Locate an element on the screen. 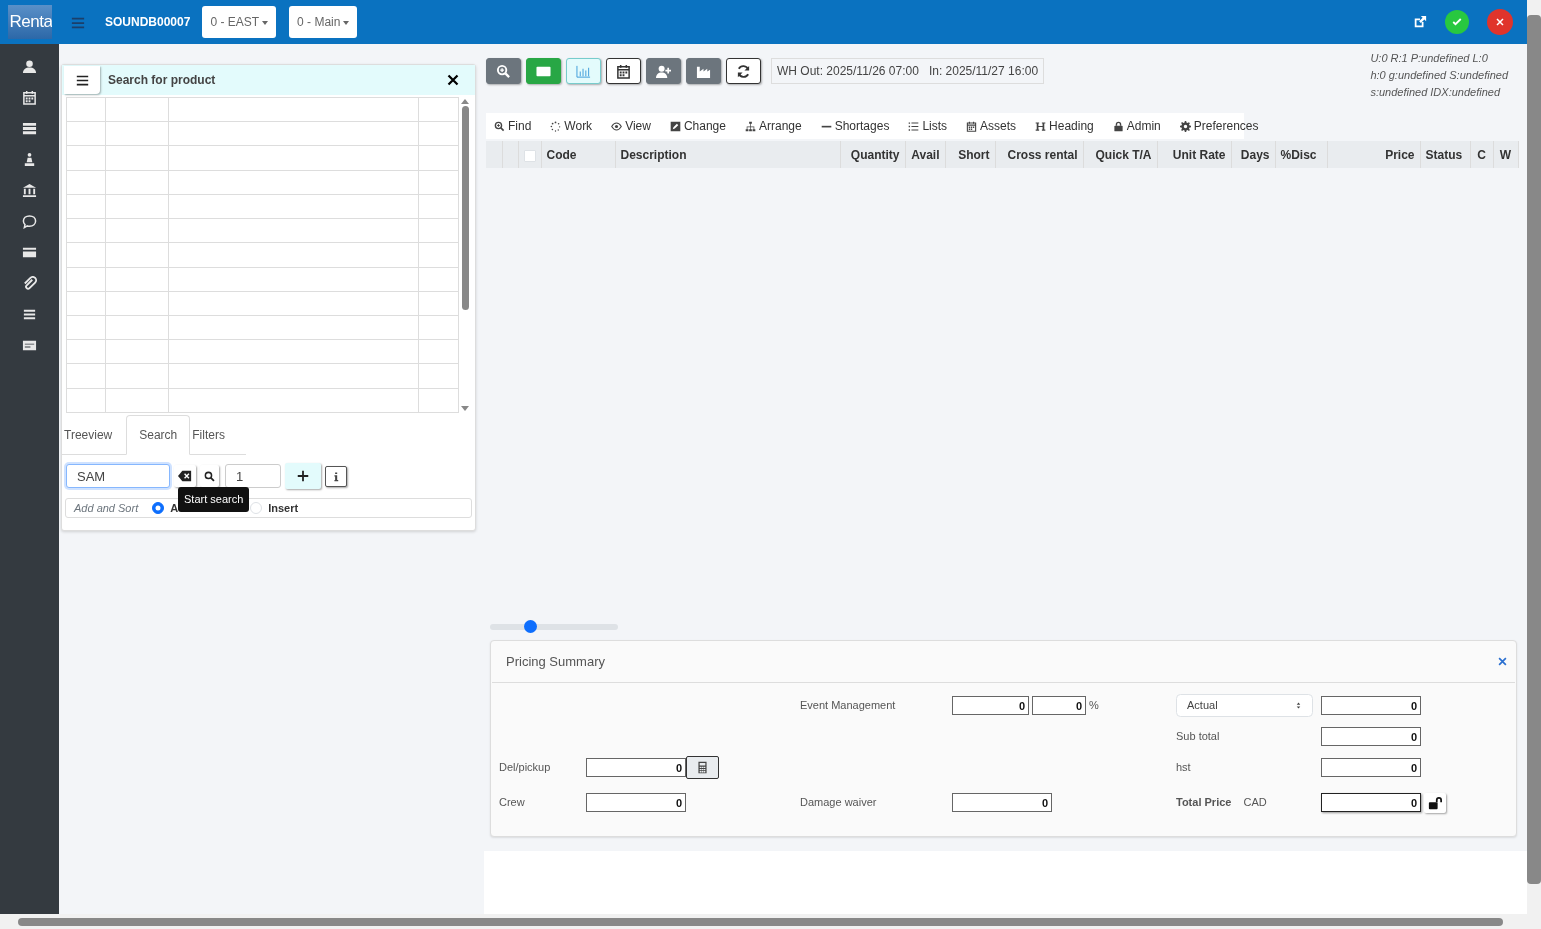 The height and width of the screenshot is (929, 1541). clear-button is located at coordinates (185, 476).